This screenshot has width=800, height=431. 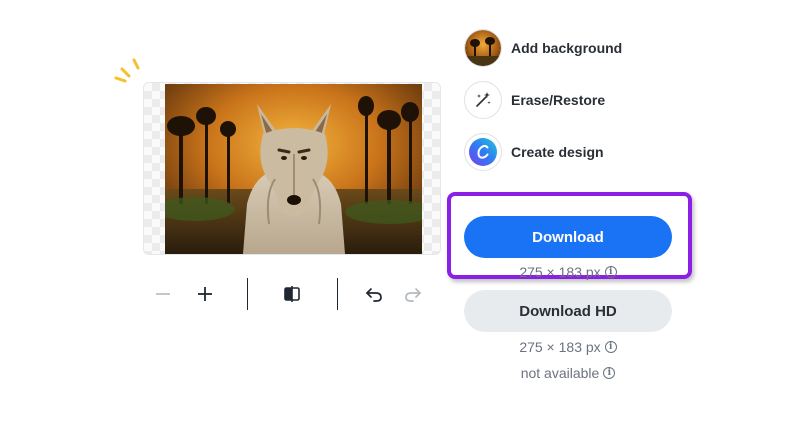 I want to click on add-background-label: Add background, so click(x=567, y=48).